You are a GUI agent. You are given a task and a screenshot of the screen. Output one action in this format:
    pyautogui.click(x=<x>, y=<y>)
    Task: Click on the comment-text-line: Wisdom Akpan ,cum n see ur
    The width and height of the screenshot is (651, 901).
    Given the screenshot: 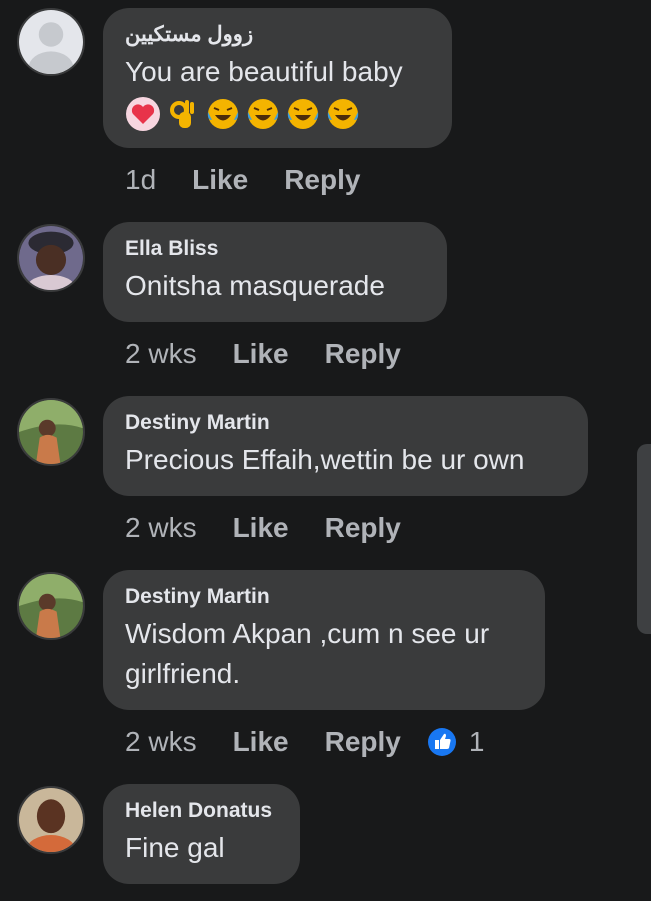 What is the action you would take?
    pyautogui.click(x=307, y=633)
    